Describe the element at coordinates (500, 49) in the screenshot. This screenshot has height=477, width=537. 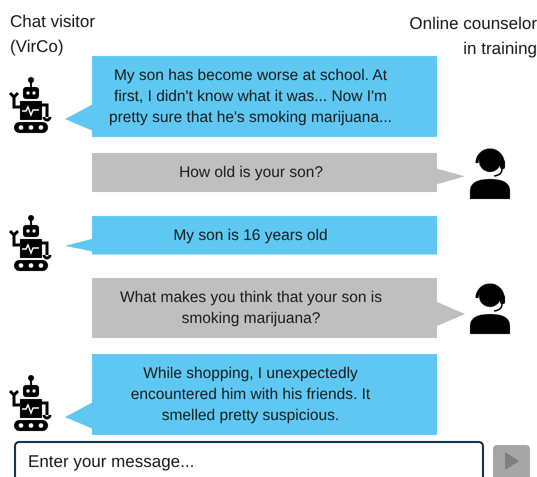
I see `participant-label: in training` at that location.